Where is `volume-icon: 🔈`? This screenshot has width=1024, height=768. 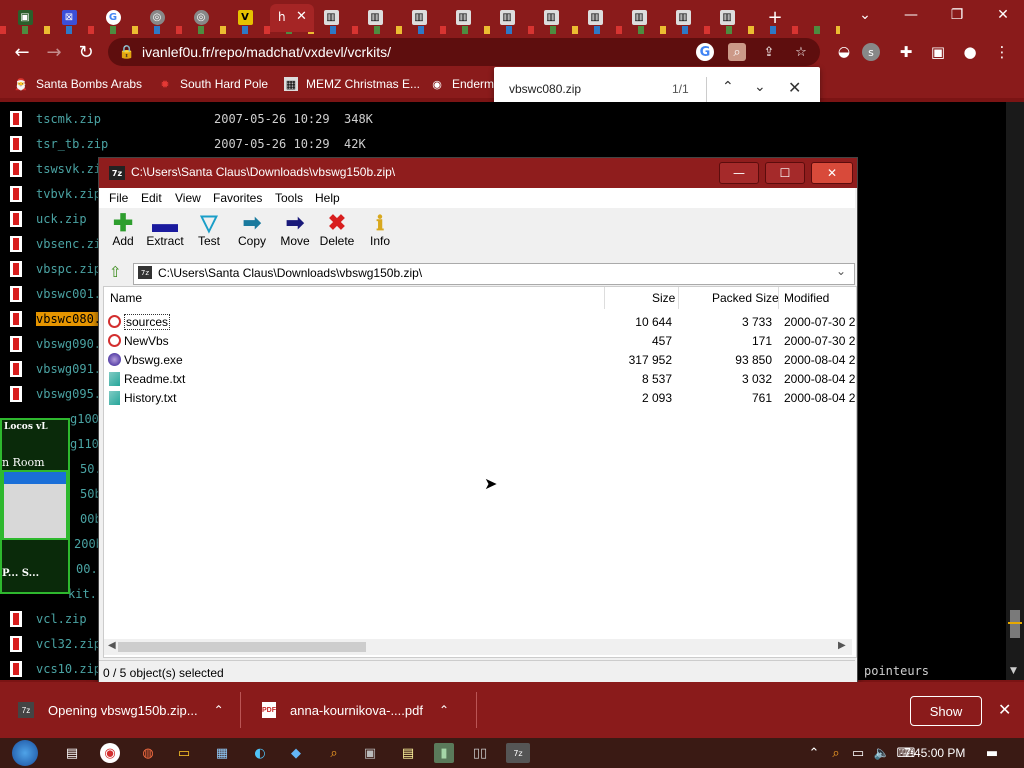
volume-icon: 🔈 is located at coordinates (882, 753).